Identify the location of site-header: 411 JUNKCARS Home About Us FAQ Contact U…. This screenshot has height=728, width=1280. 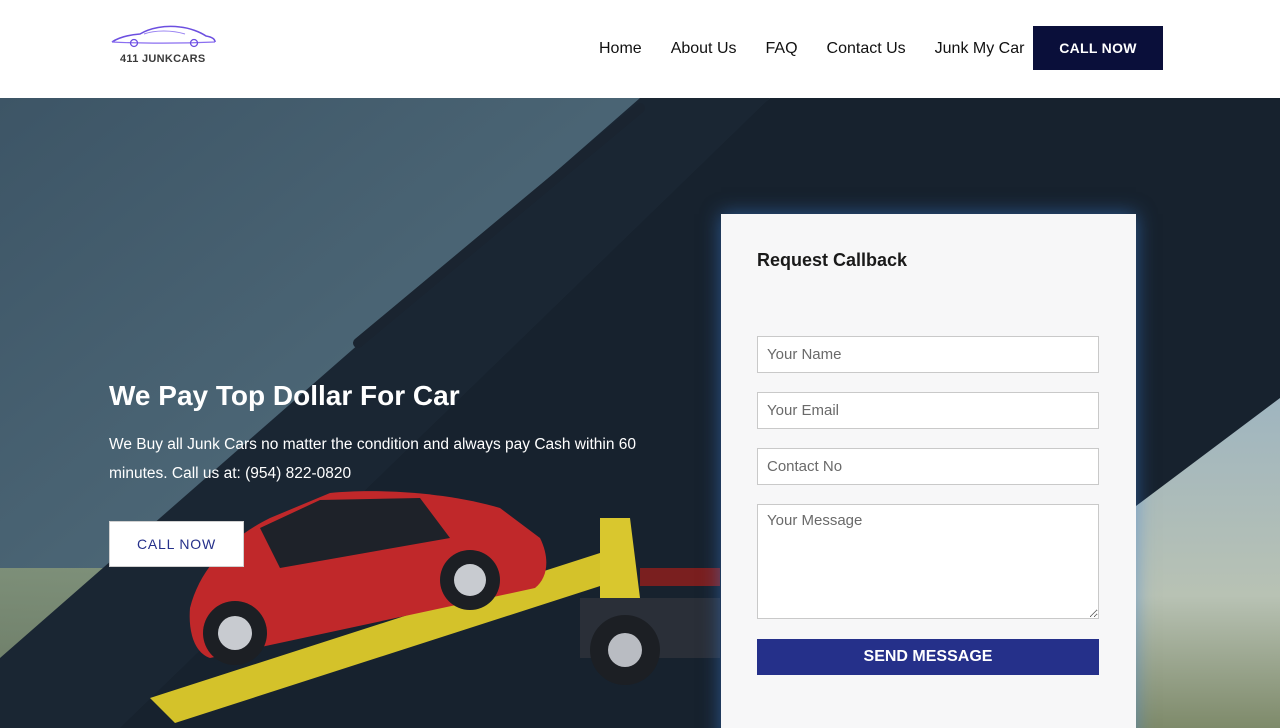
(640, 49).